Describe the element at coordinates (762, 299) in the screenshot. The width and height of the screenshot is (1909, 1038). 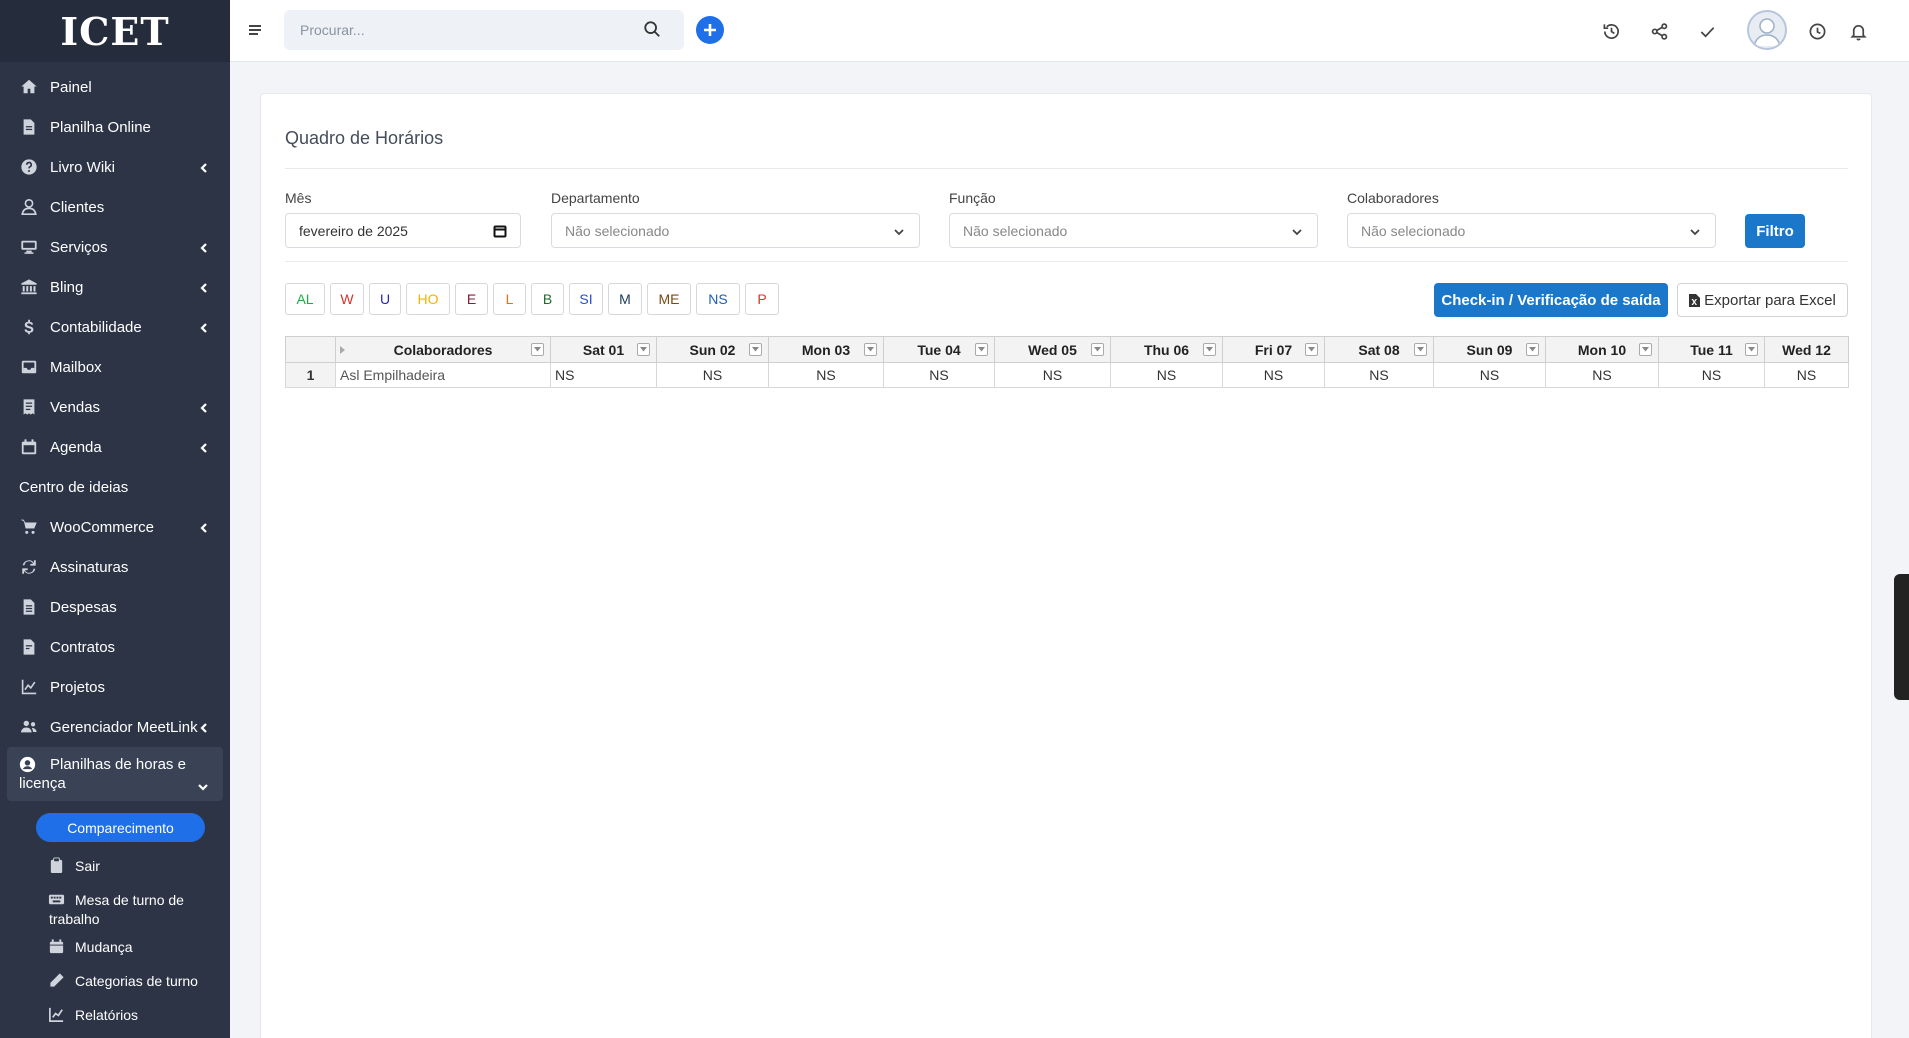
I see `legend-chip-p: P` at that location.